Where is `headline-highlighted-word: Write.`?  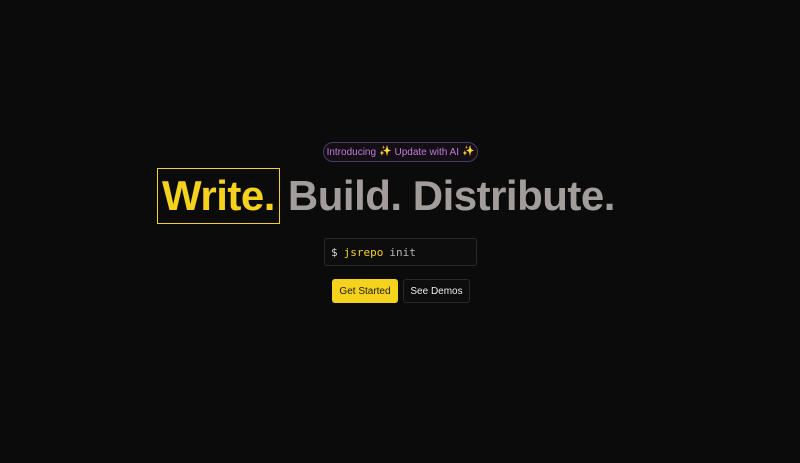
headline-highlighted-word: Write. is located at coordinates (218, 196).